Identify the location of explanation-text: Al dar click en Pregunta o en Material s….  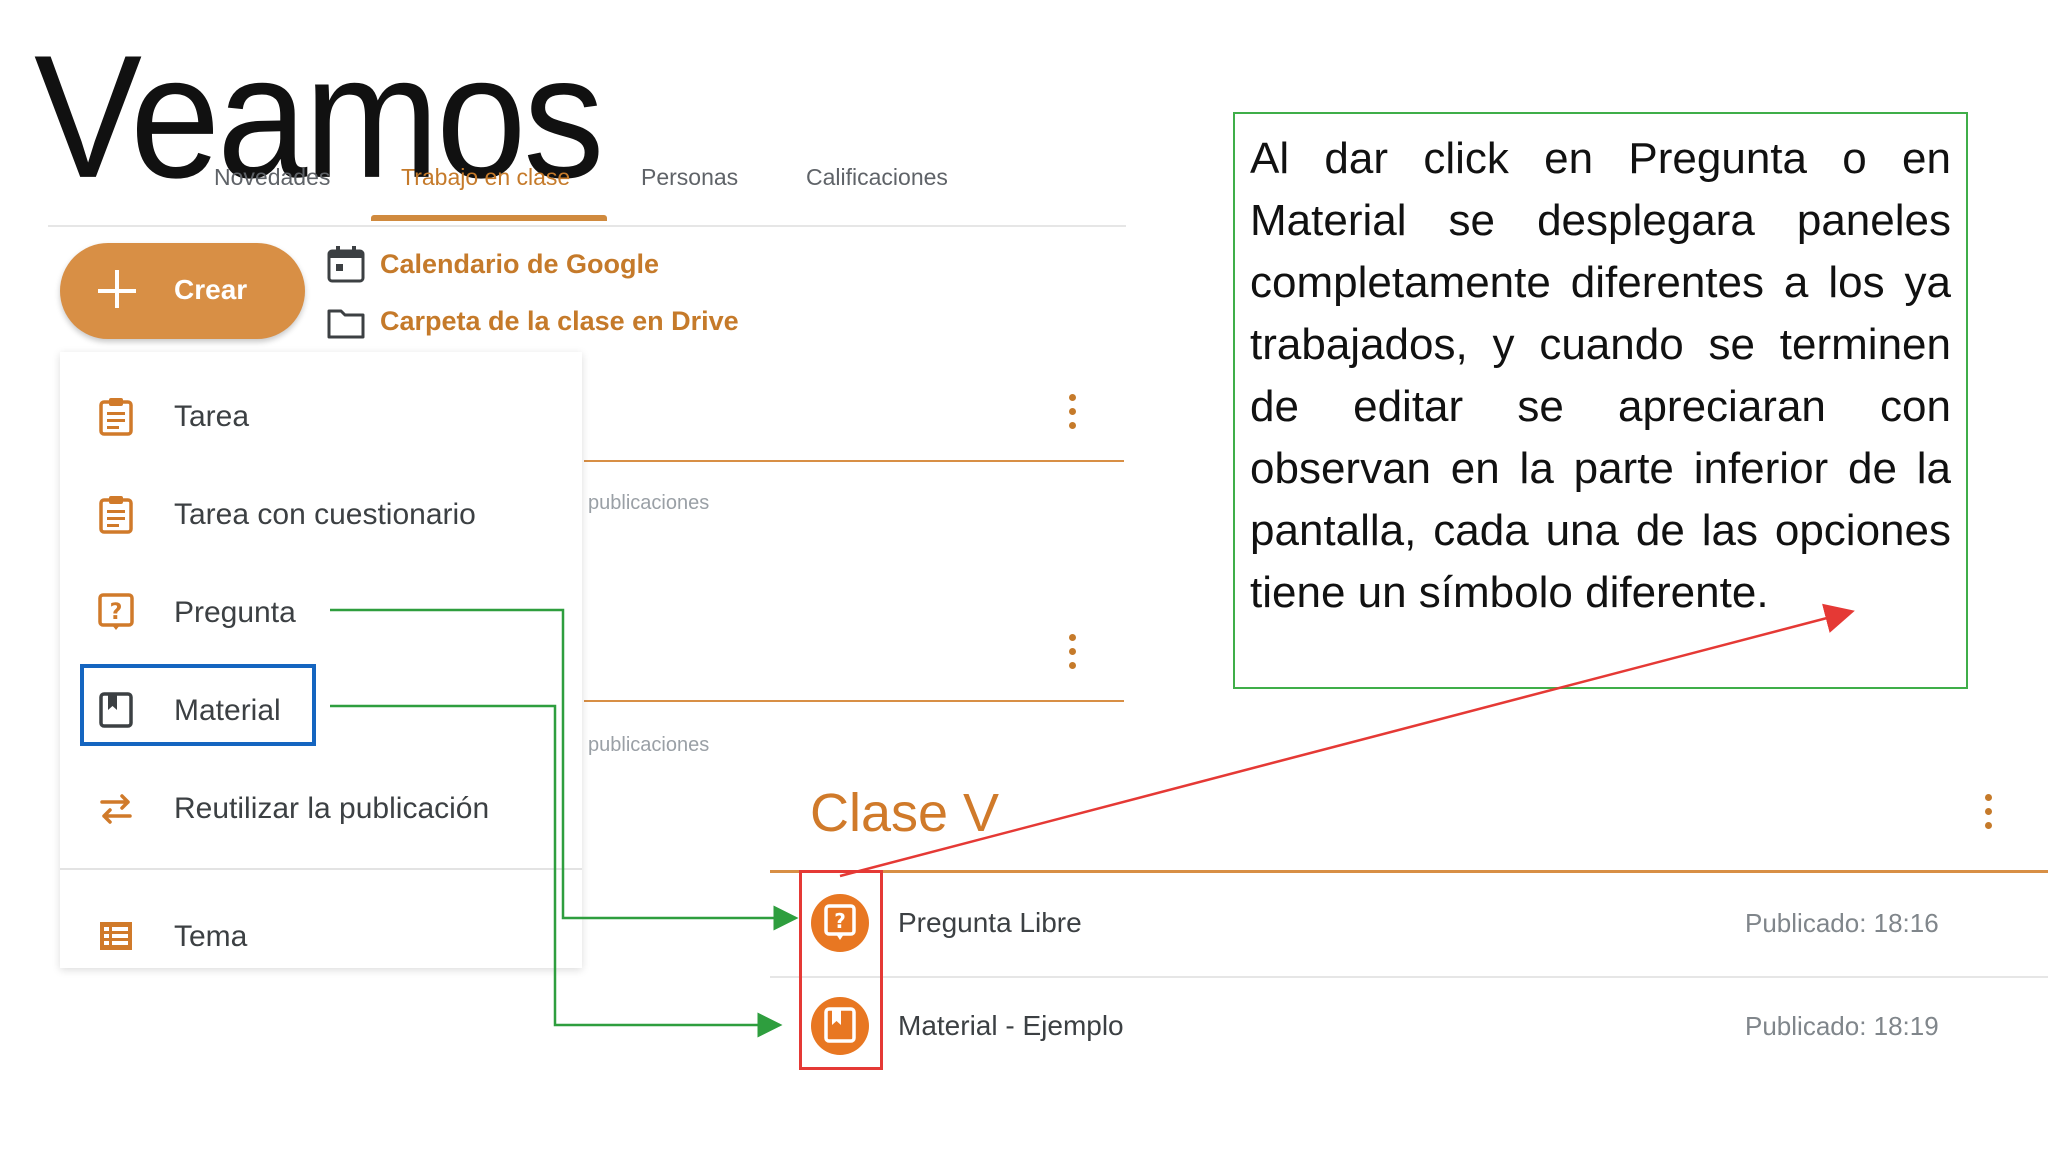
(1600, 375).